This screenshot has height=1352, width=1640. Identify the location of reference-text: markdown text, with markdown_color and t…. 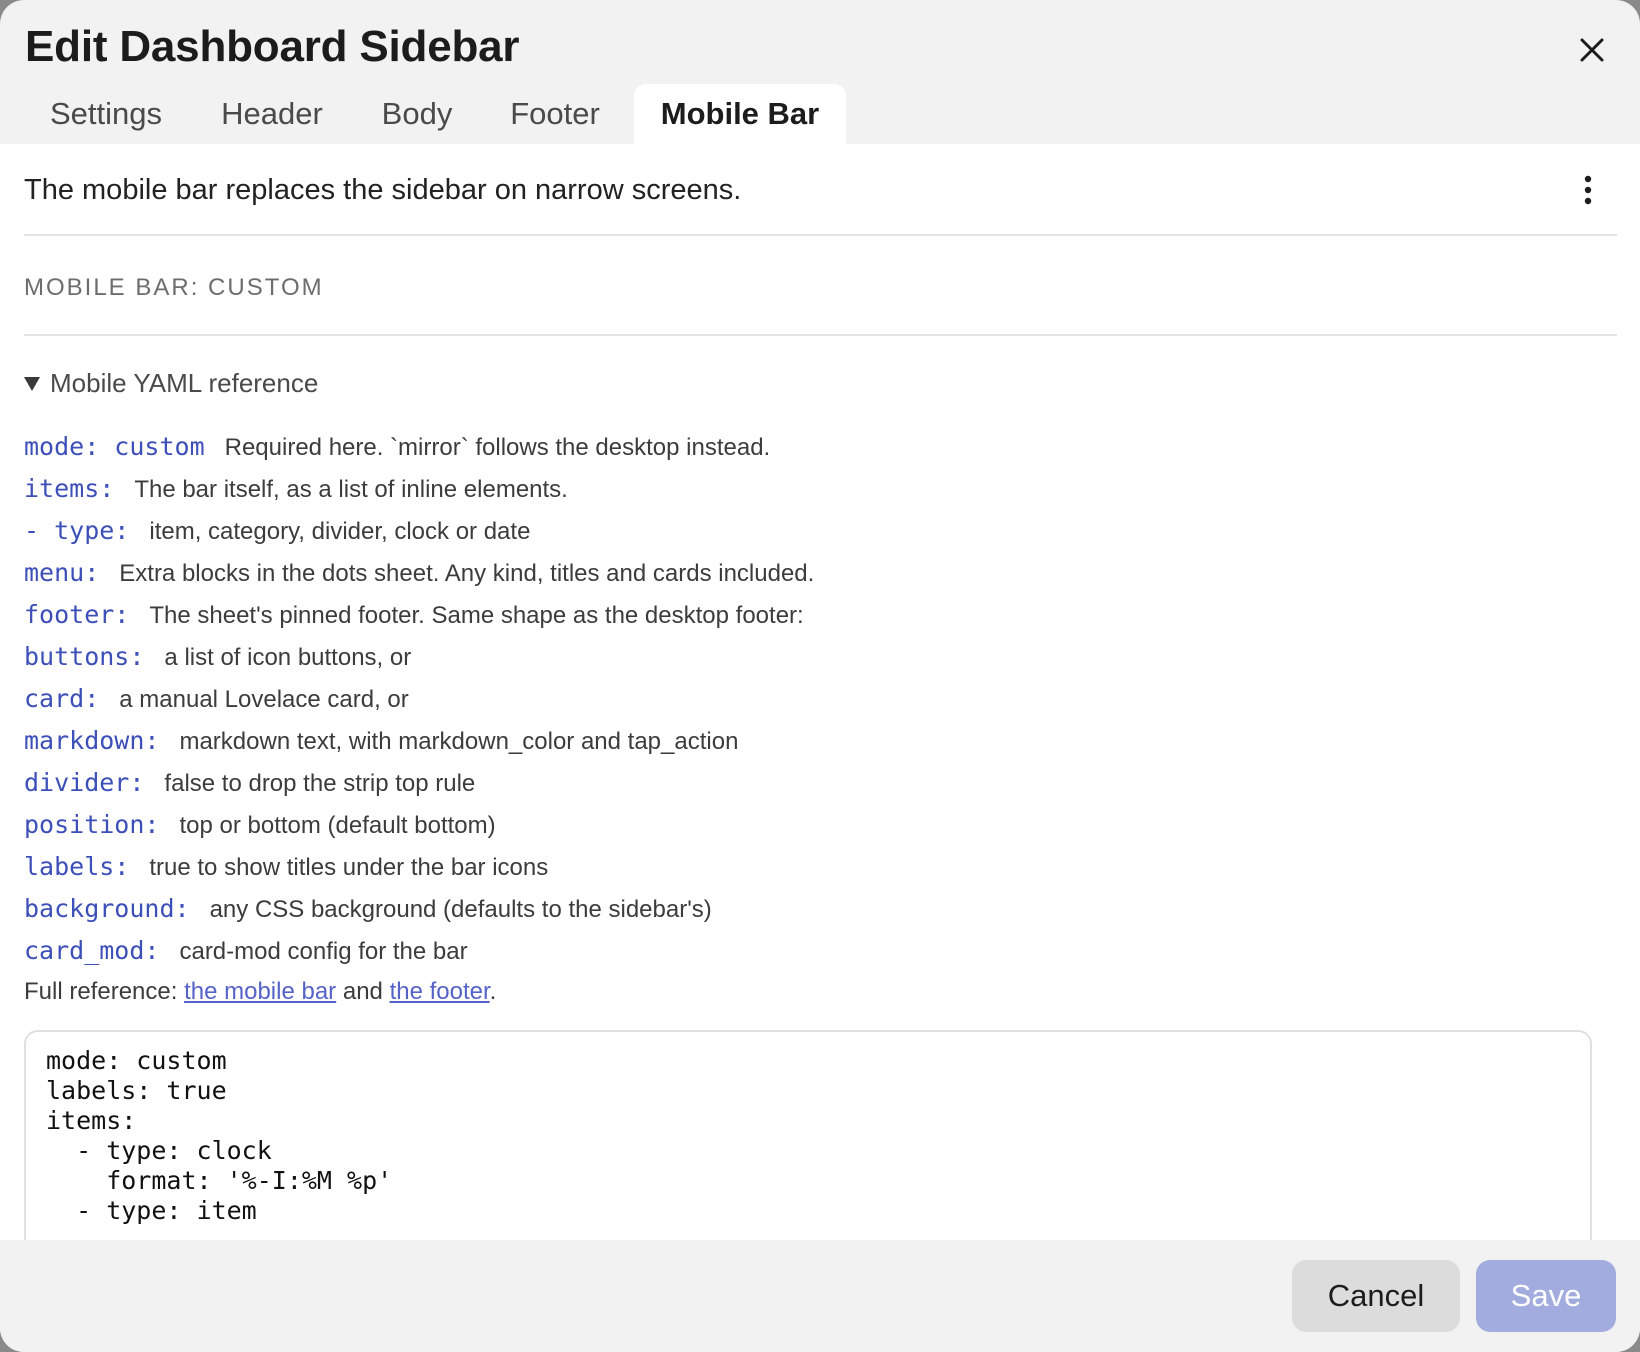
(459, 741).